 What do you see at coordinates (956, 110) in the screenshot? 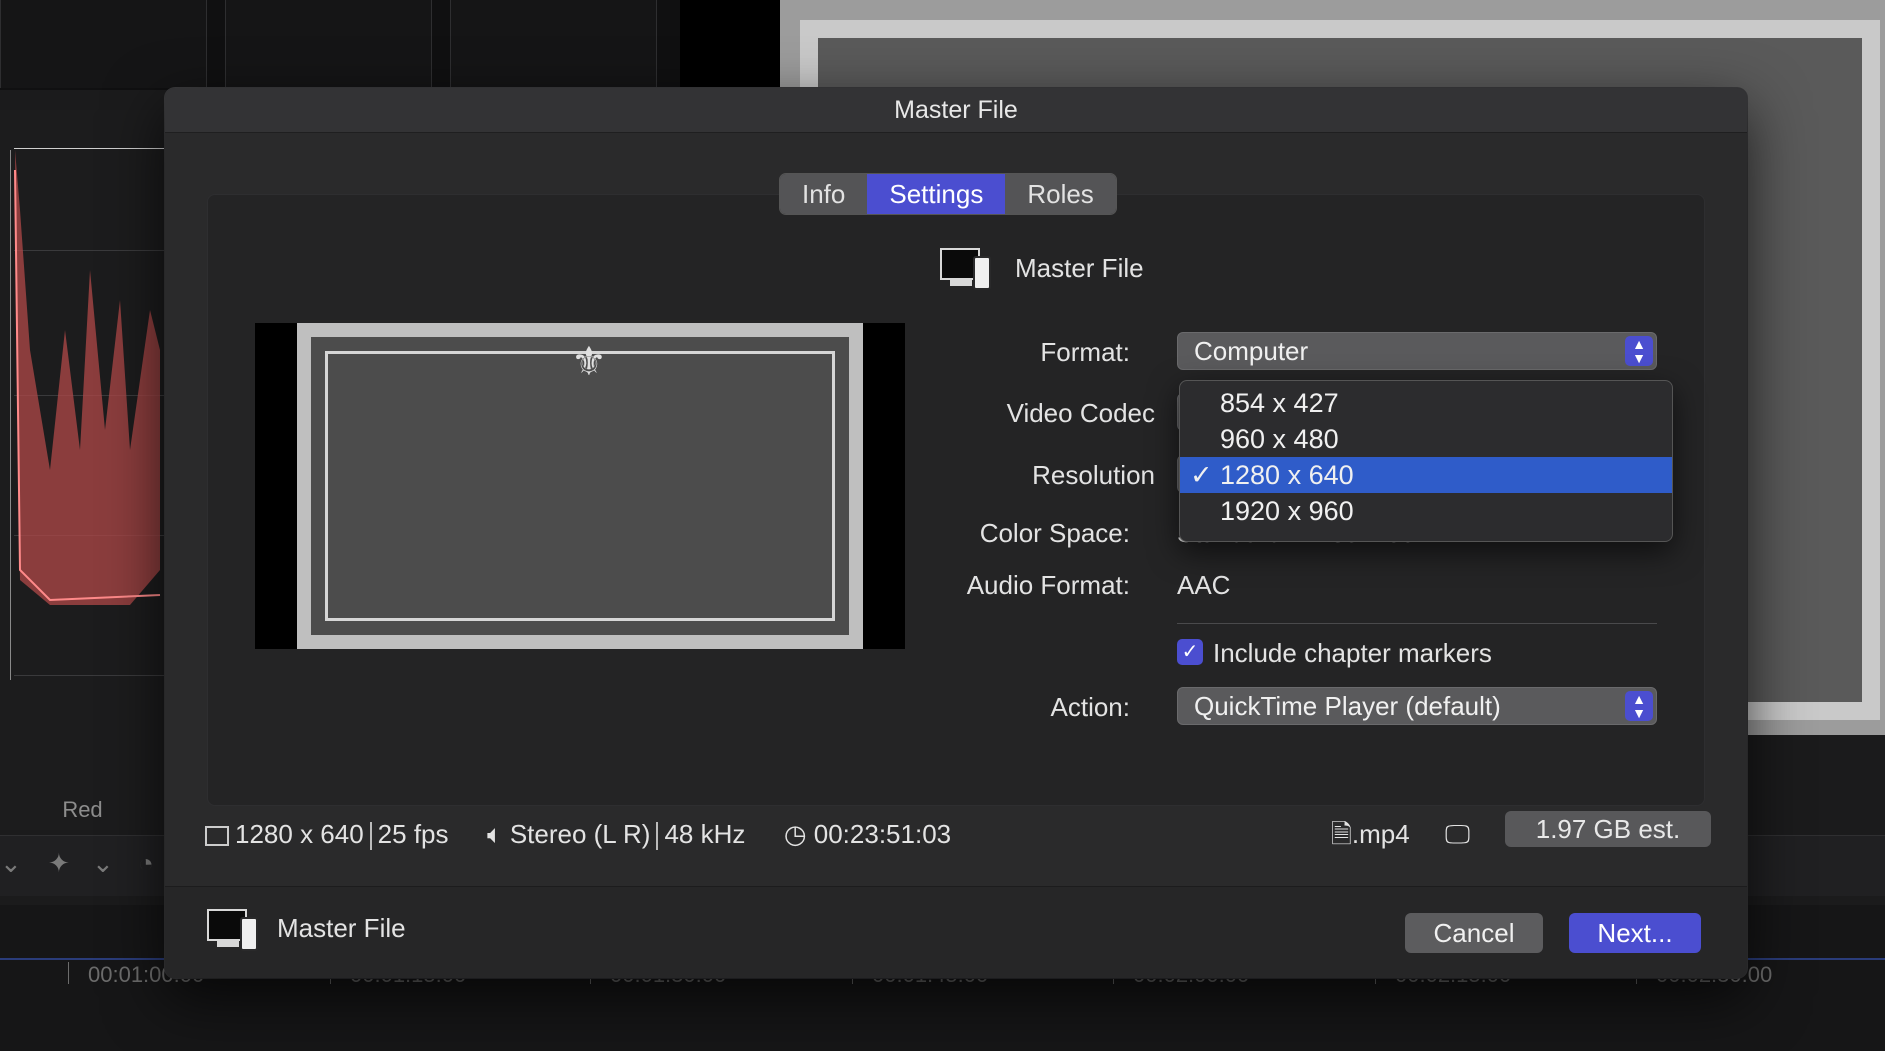
I see `dialog-title: Master File` at bounding box center [956, 110].